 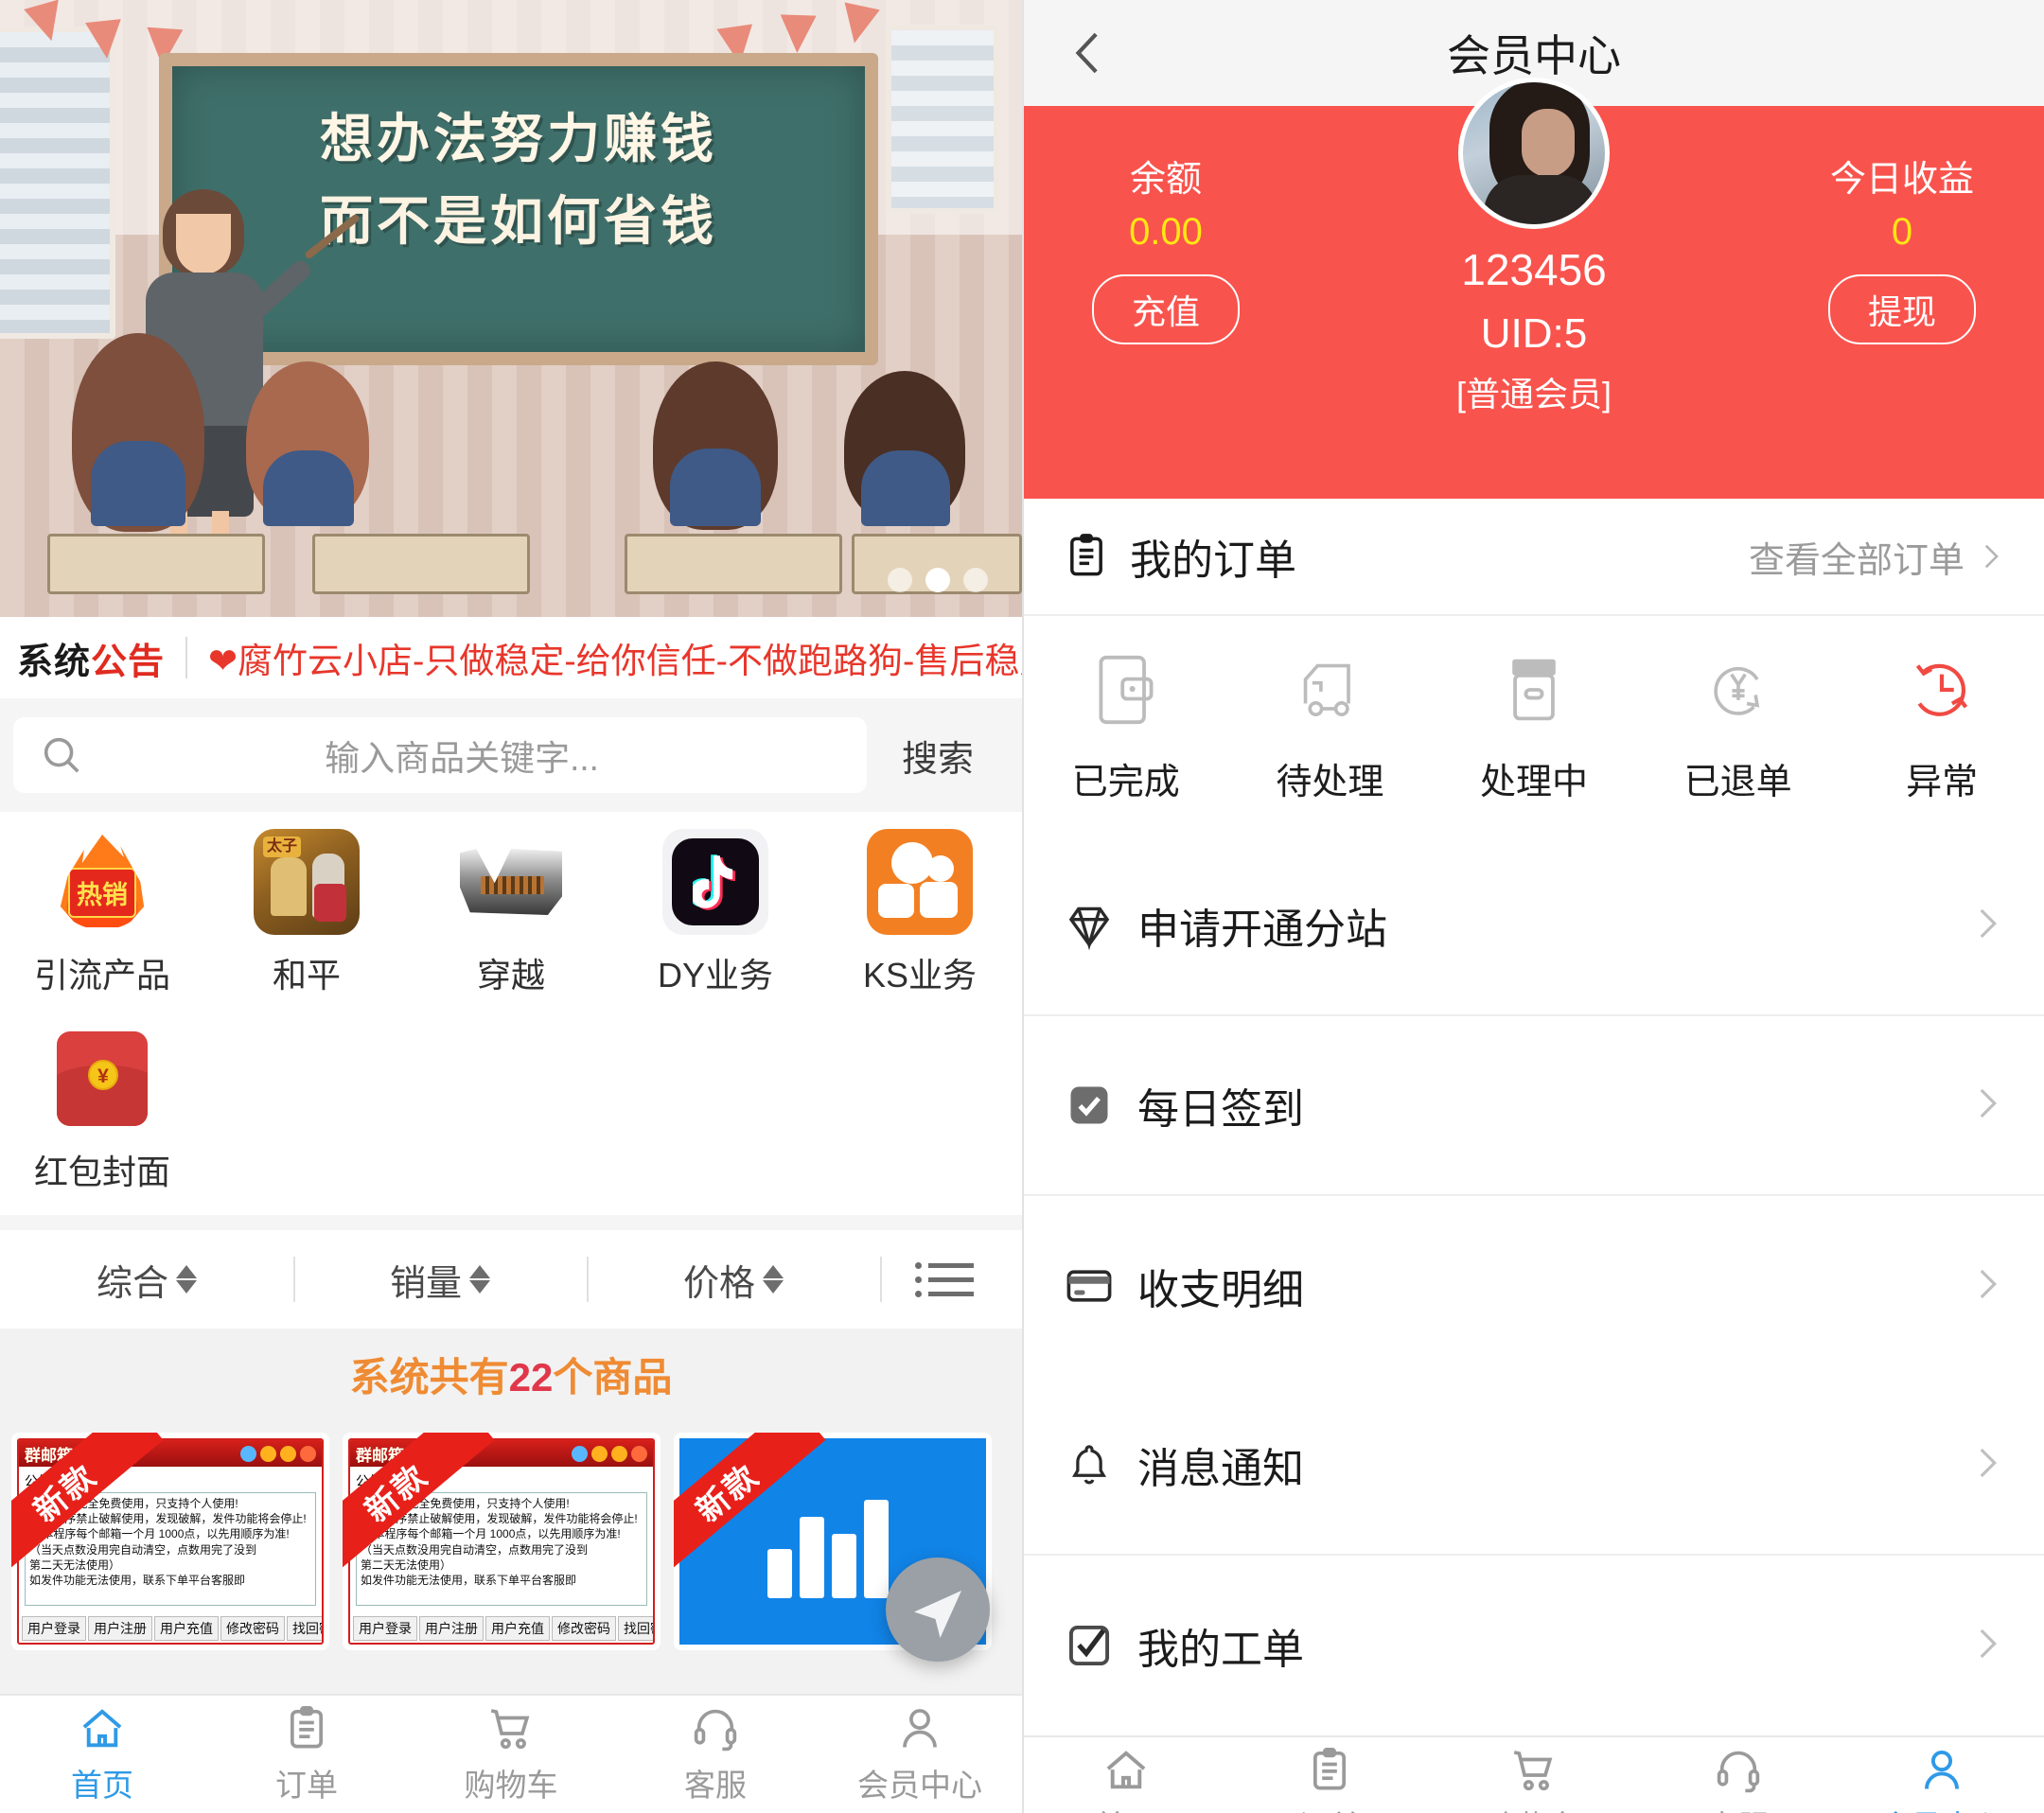 What do you see at coordinates (938, 756) in the screenshot?
I see `search-button: 搜索` at bounding box center [938, 756].